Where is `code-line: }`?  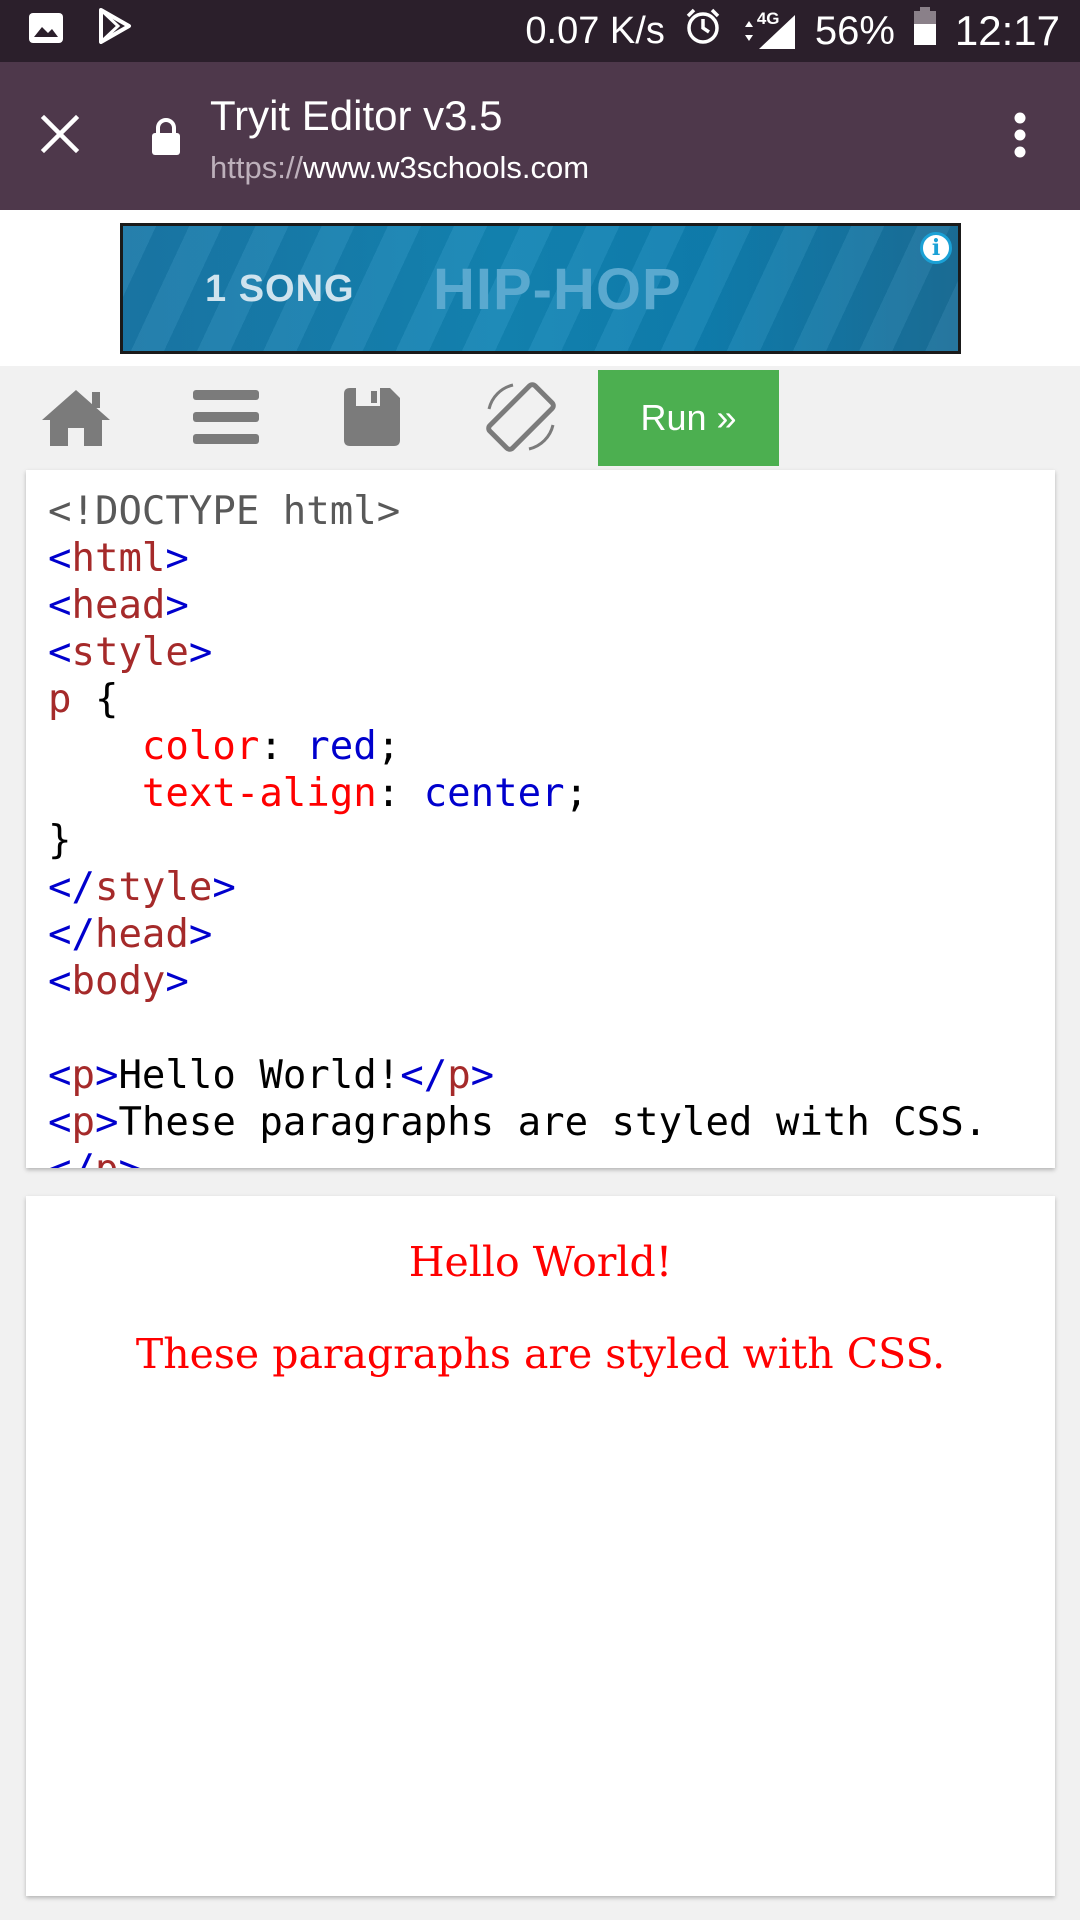 code-line: } is located at coordinates (551, 840).